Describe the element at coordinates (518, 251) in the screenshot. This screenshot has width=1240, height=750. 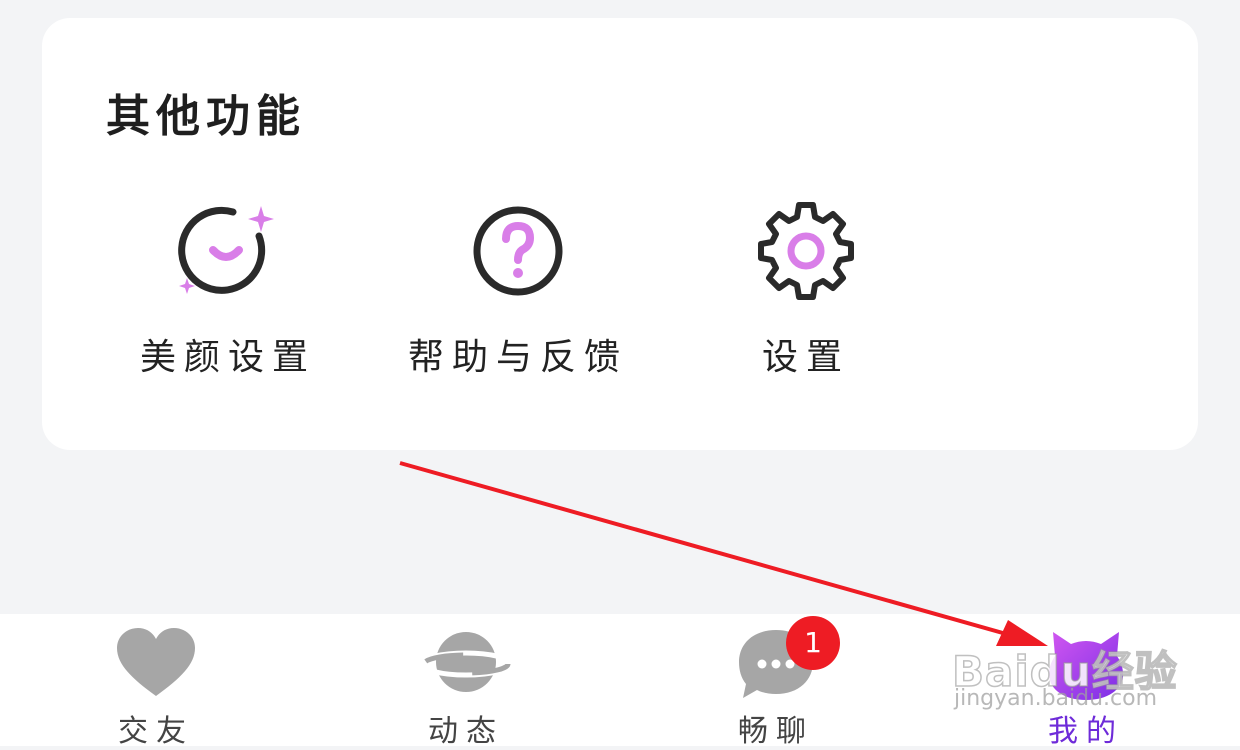
I see `help-question-icon` at that location.